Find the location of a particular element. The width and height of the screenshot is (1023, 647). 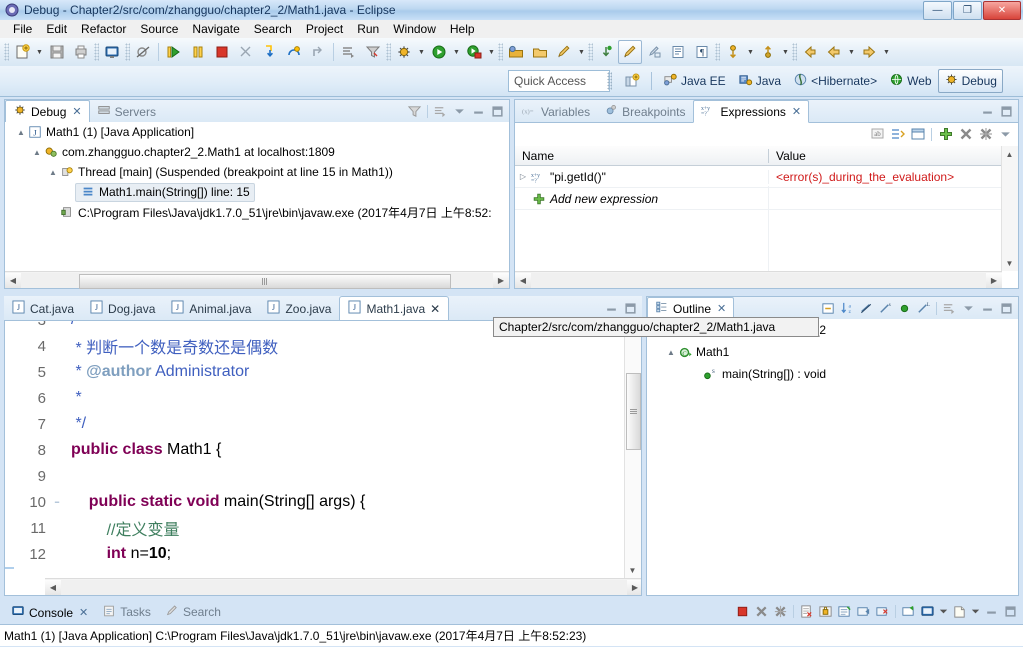

editor-hscrollbar: ◀ ▶ is located at coordinates (343, 586).